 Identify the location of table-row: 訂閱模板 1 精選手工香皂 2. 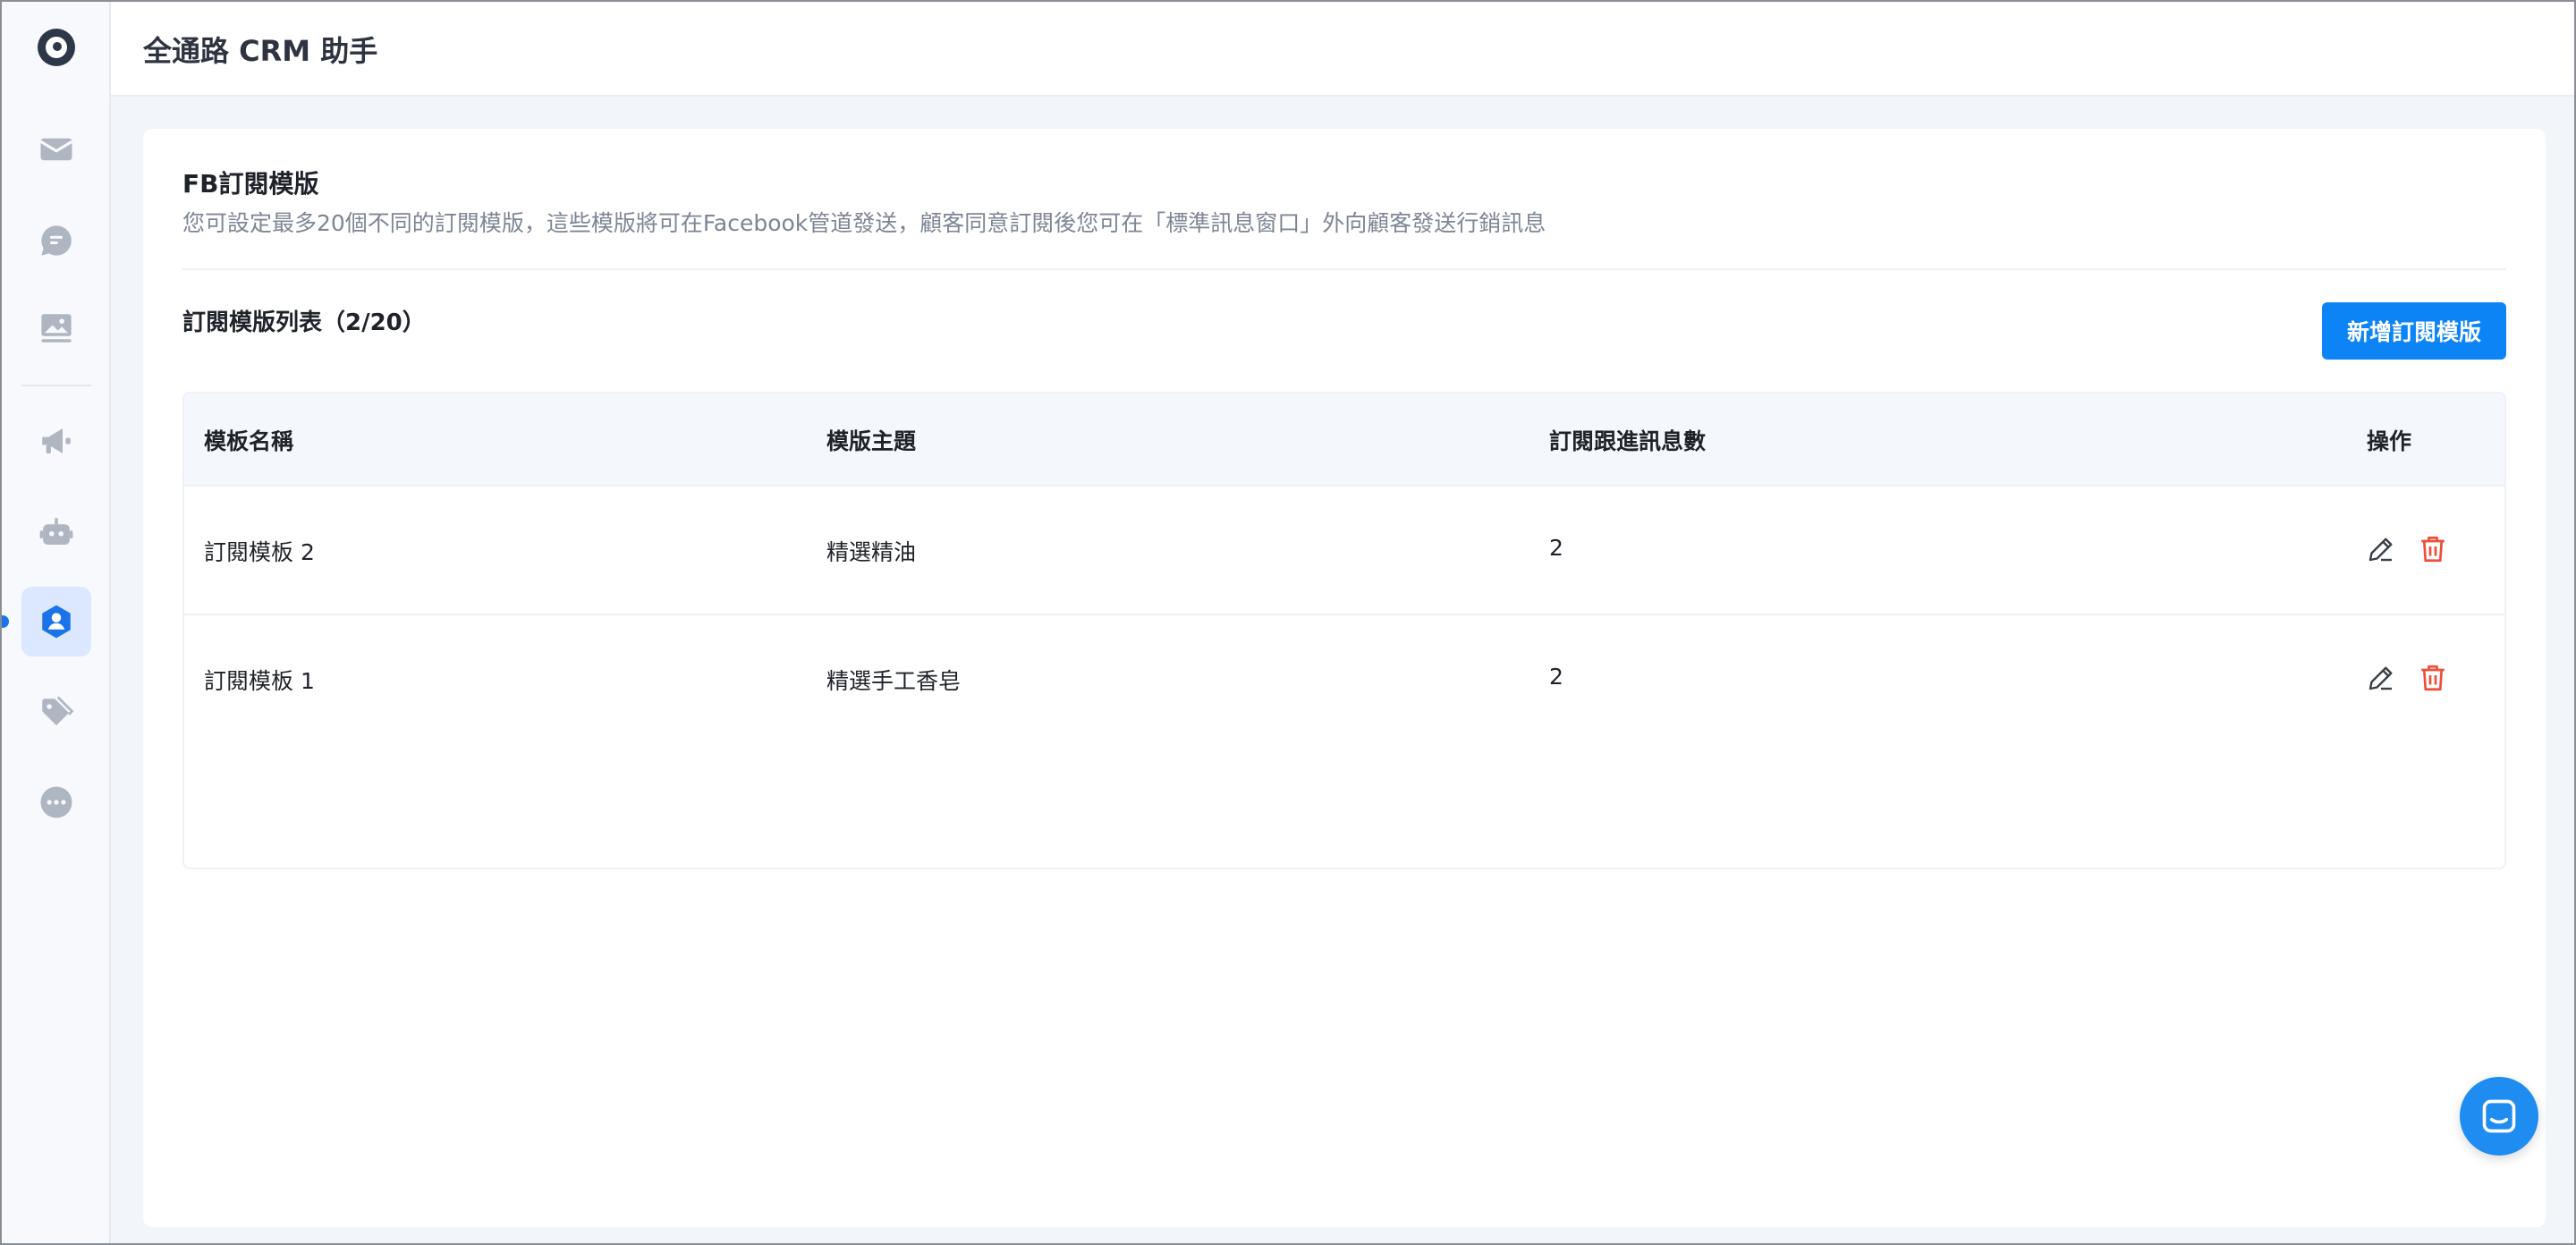
(1344, 678).